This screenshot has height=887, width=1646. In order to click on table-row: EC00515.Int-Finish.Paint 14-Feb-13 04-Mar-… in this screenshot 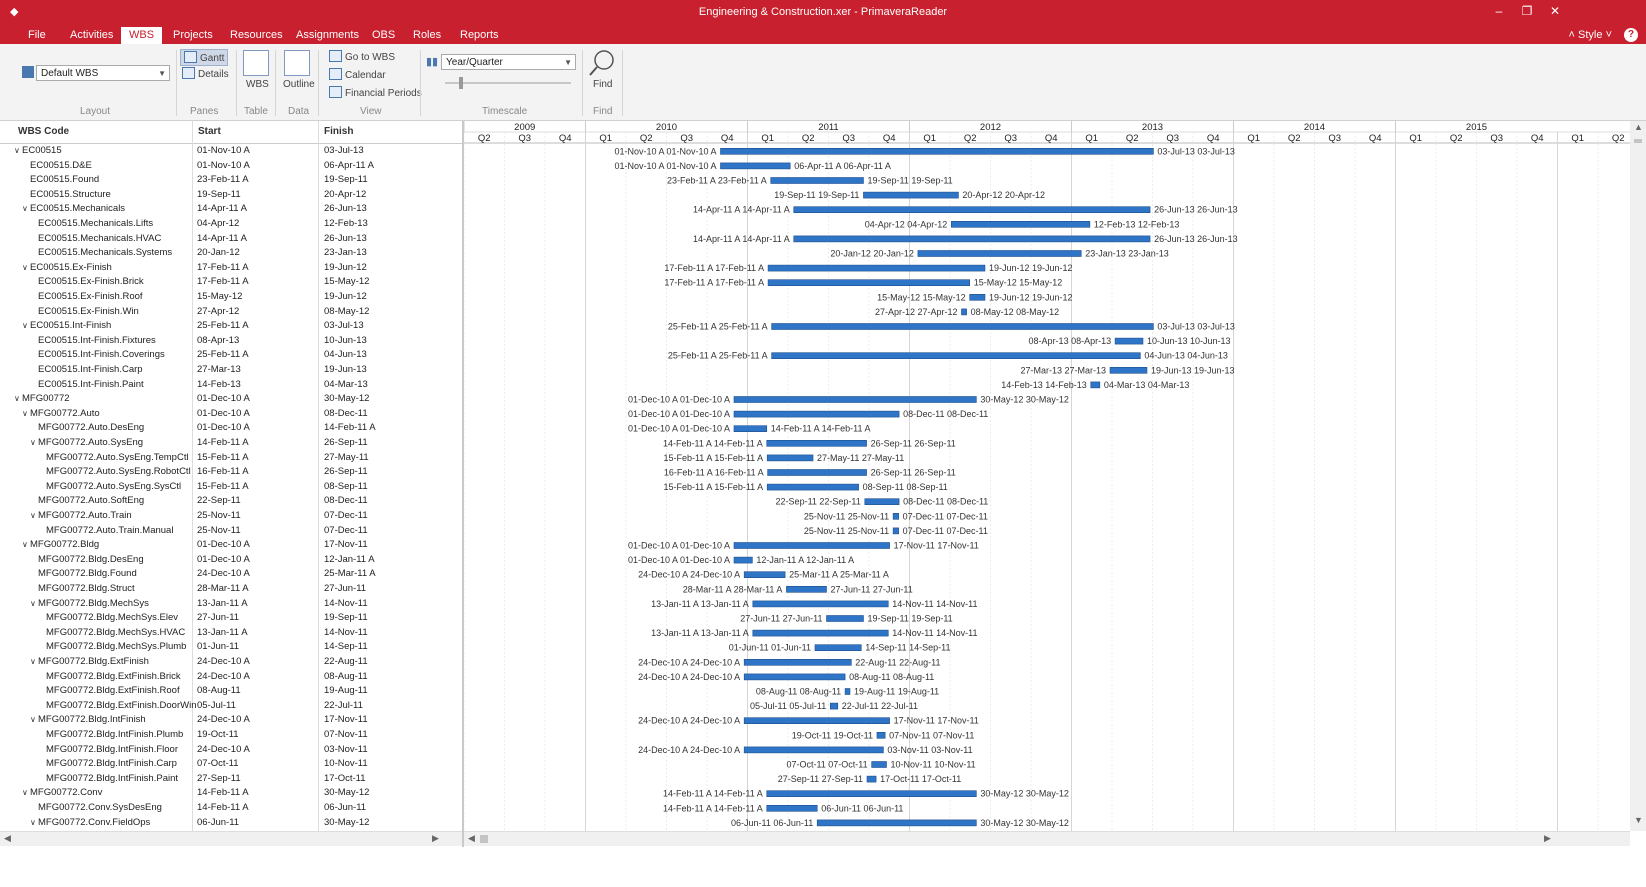, I will do `click(231, 385)`.